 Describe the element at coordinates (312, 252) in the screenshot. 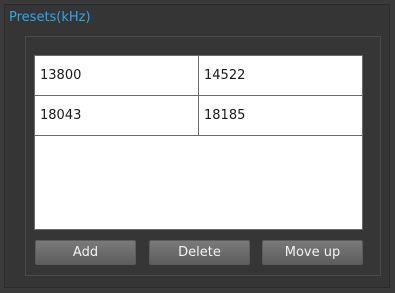

I see `move-up-button: Move up` at that location.